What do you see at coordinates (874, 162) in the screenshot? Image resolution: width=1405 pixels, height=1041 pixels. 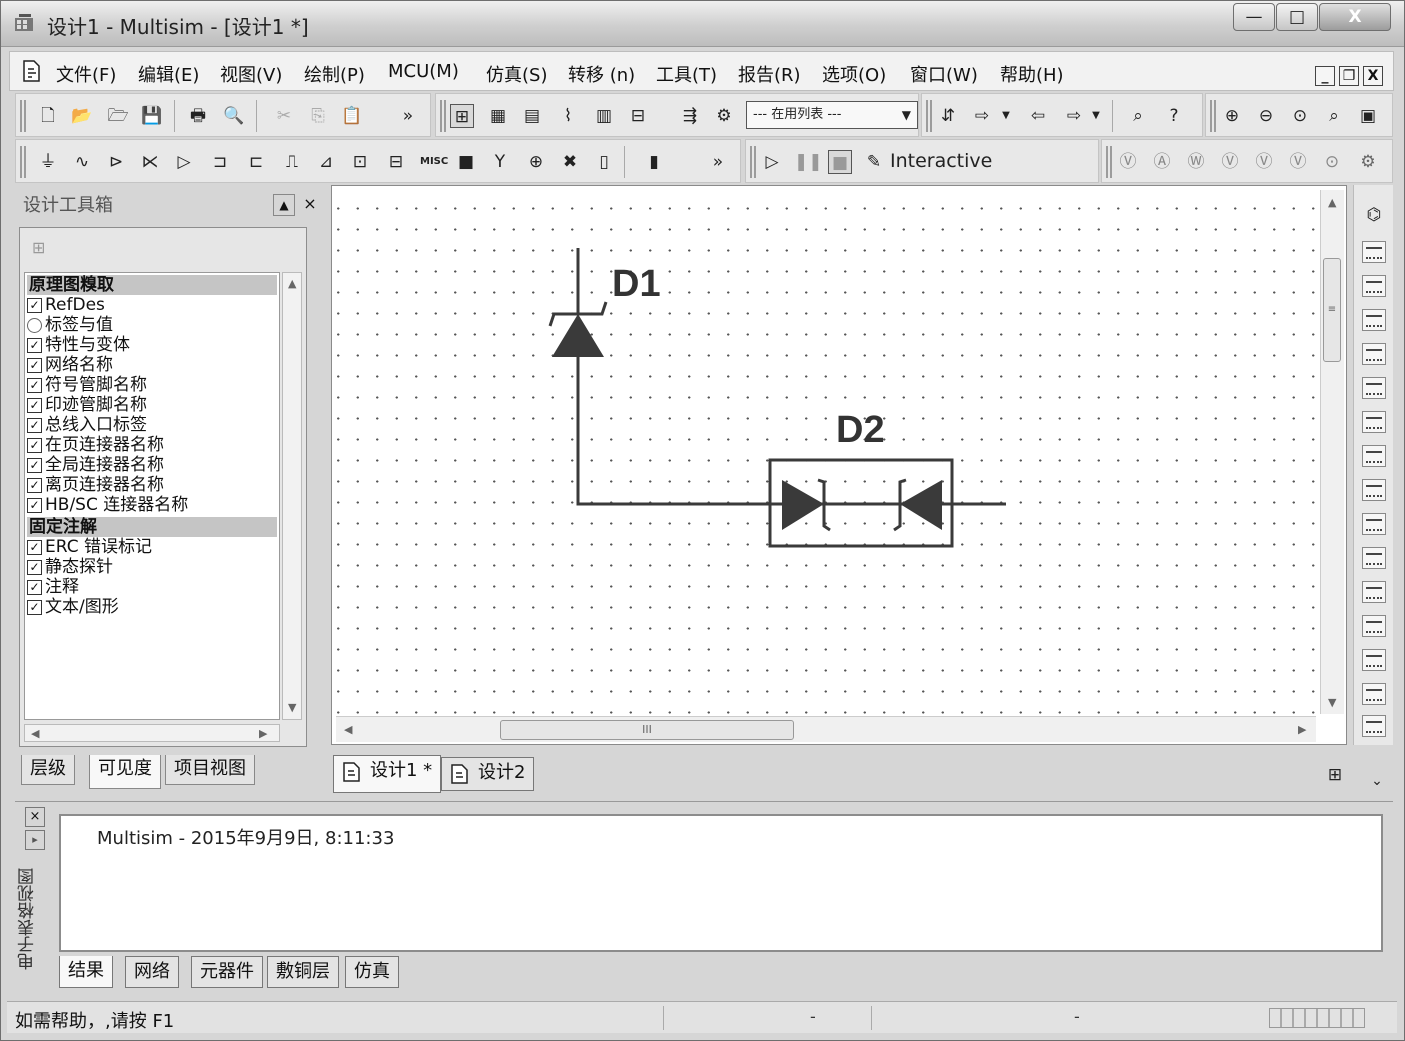 I see `interactive-probe-icon: ✎` at bounding box center [874, 162].